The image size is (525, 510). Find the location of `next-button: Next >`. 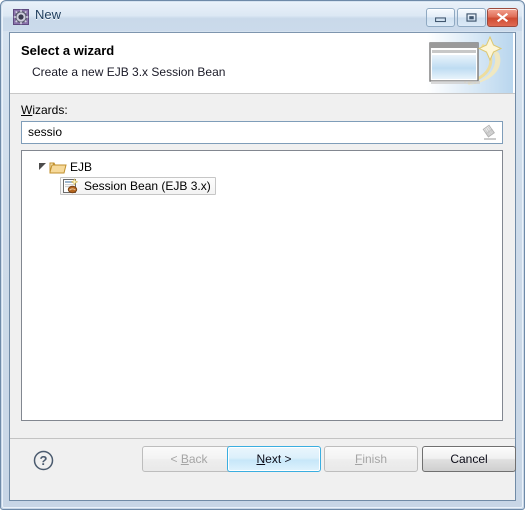

next-button: Next > is located at coordinates (274, 459).